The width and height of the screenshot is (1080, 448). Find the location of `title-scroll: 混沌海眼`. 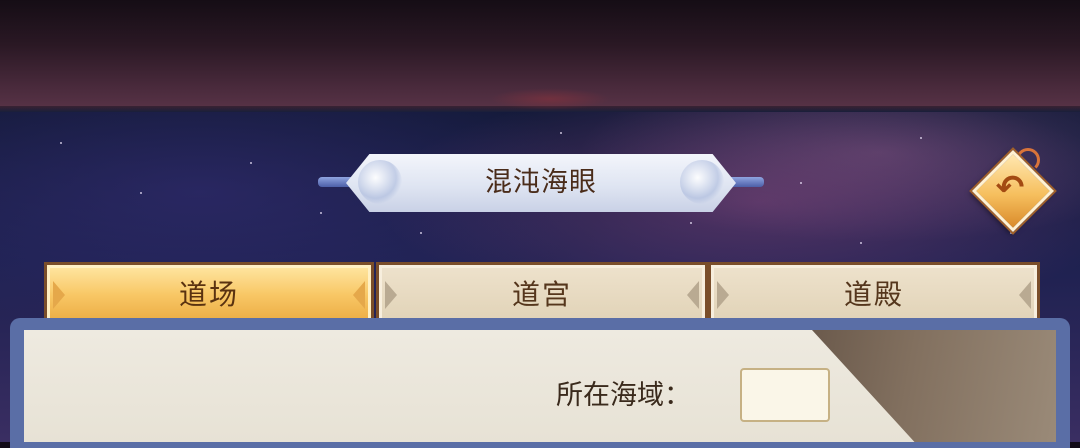

title-scroll: 混沌海眼 is located at coordinates (541, 183).